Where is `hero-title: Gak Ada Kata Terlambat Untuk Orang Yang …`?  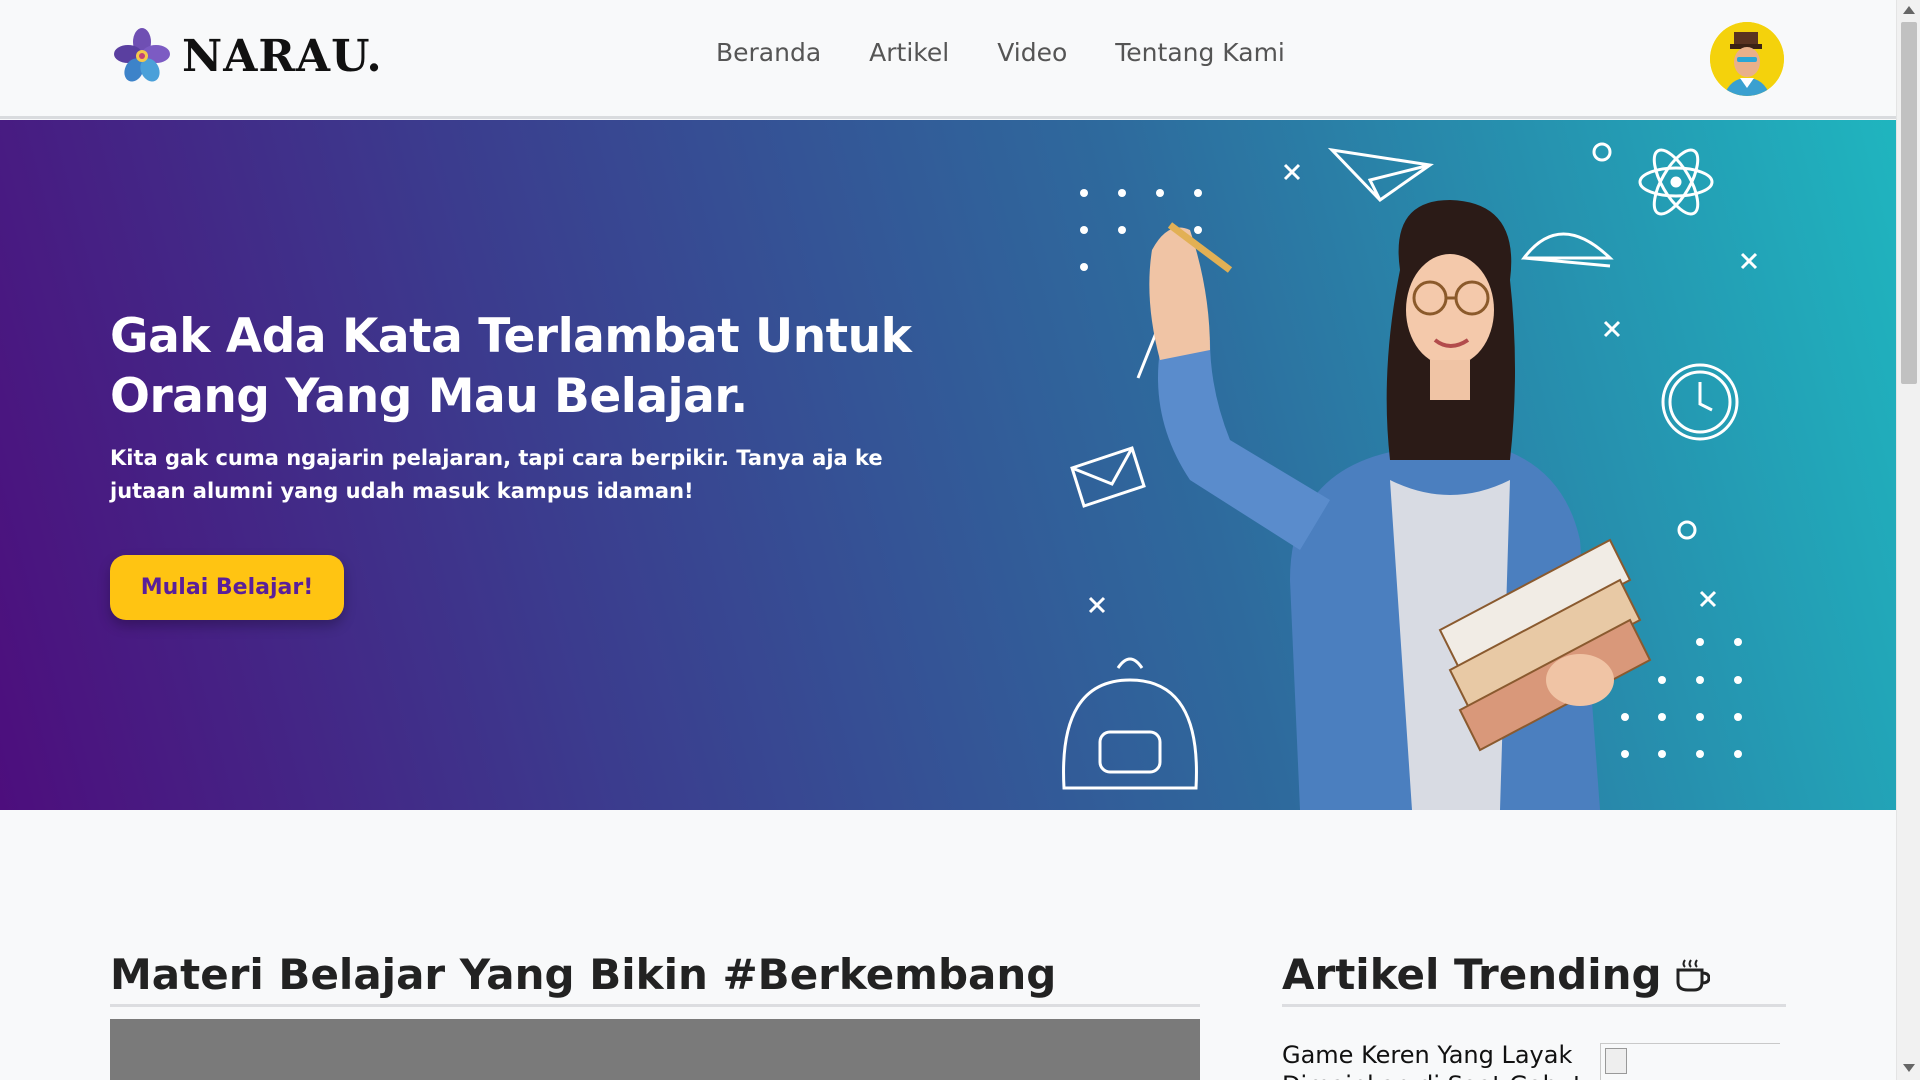
hero-title: Gak Ada Kata Terlambat Untuk Orang Yang … is located at coordinates (511, 366).